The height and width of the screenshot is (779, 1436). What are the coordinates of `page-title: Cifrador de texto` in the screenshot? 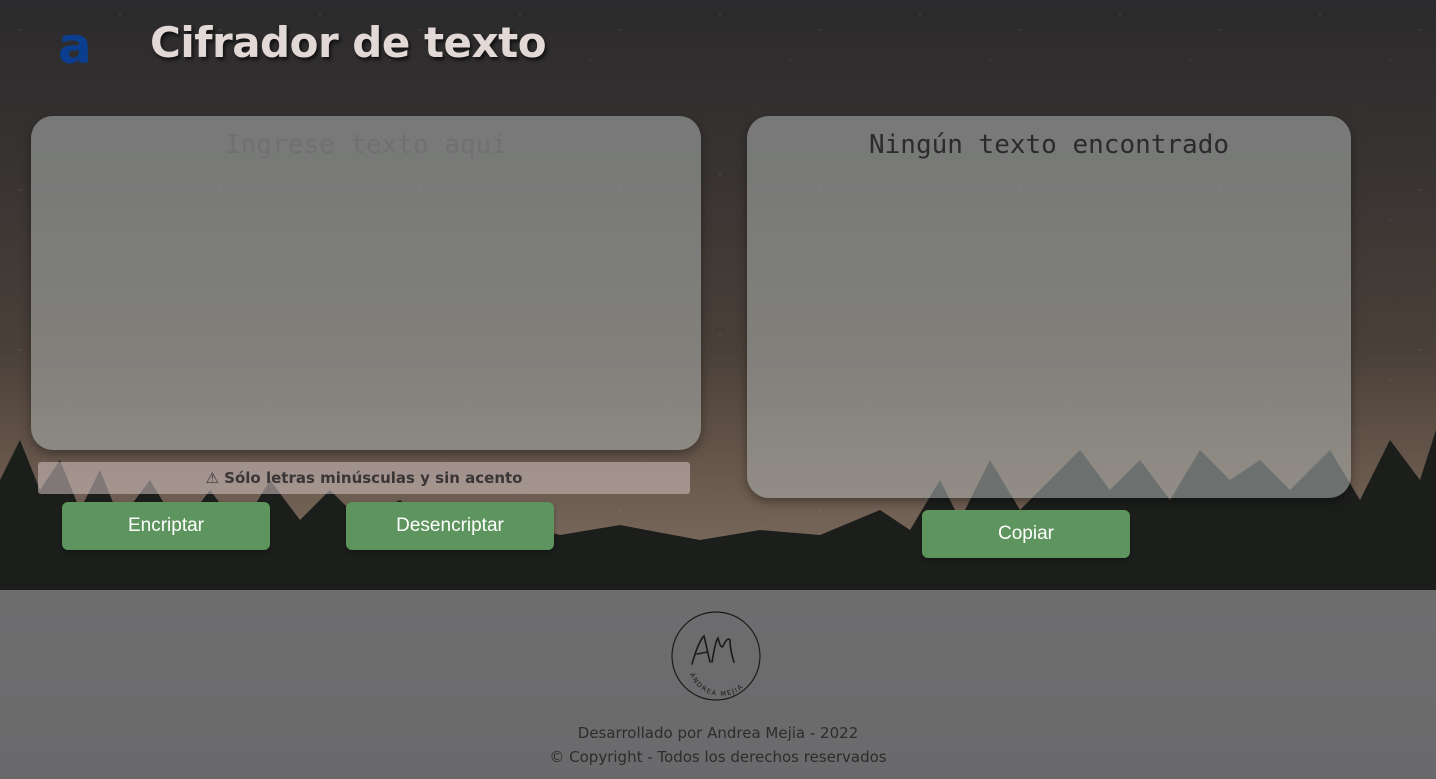 It's located at (348, 42).